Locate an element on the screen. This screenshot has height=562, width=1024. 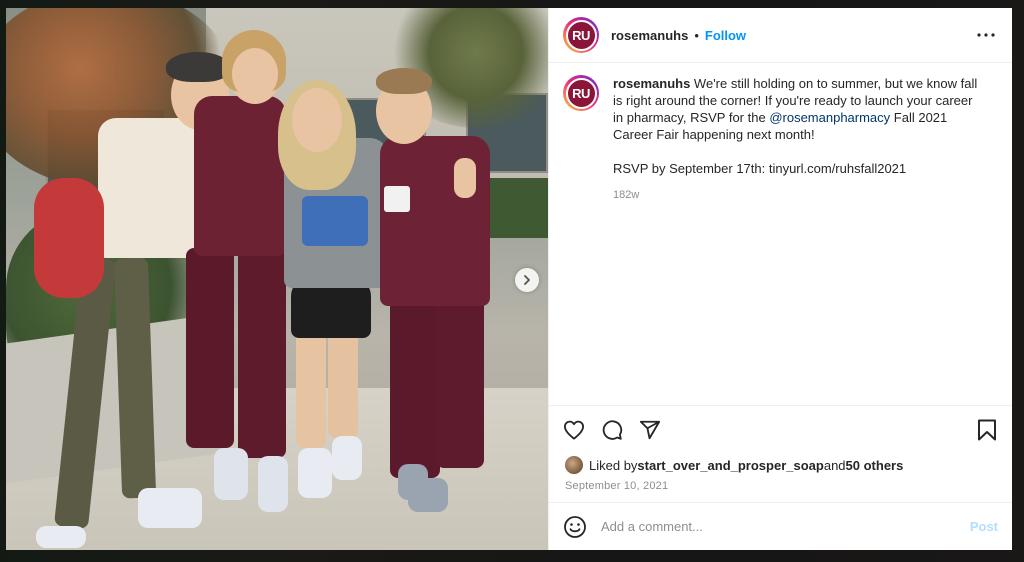
add-comment-bar: Post is located at coordinates (780, 526).